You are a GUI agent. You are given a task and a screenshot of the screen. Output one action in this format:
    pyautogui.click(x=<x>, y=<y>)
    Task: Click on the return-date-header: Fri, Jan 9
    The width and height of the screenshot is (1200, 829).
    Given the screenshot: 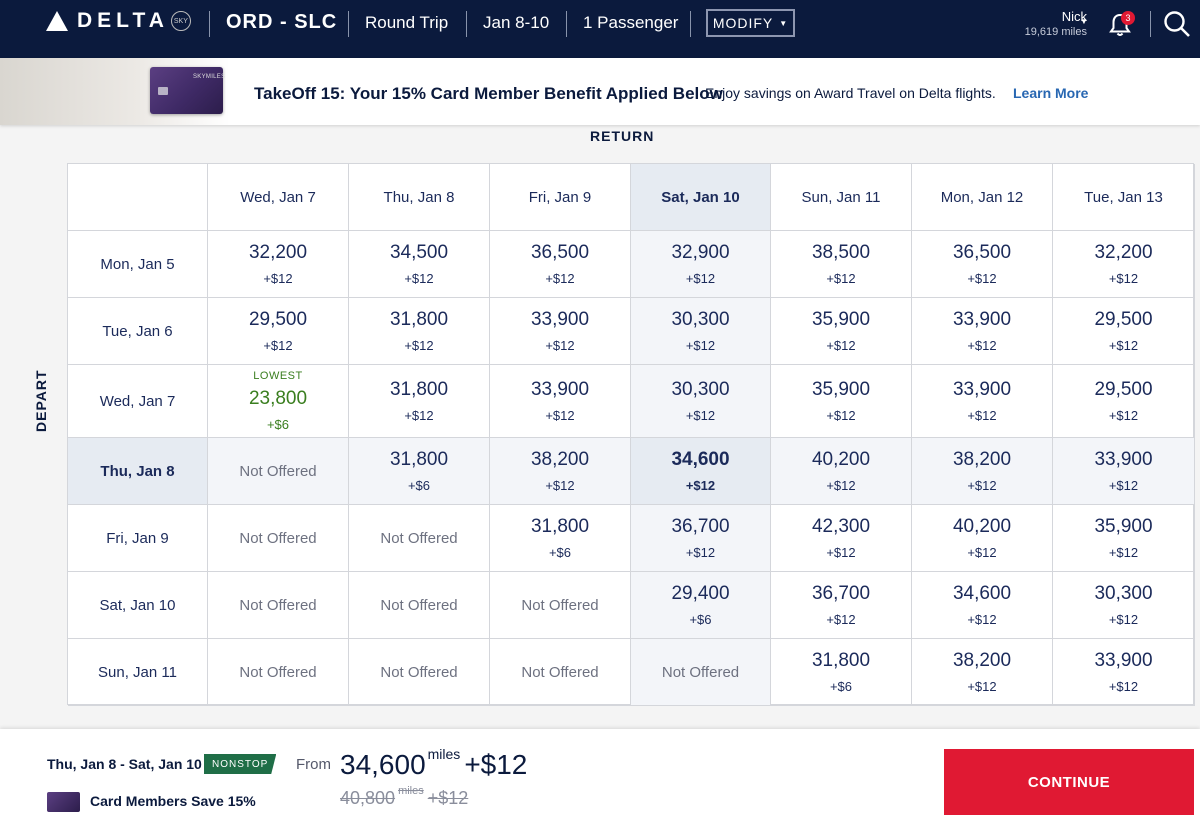 What is the action you would take?
    pyautogui.click(x=560, y=197)
    